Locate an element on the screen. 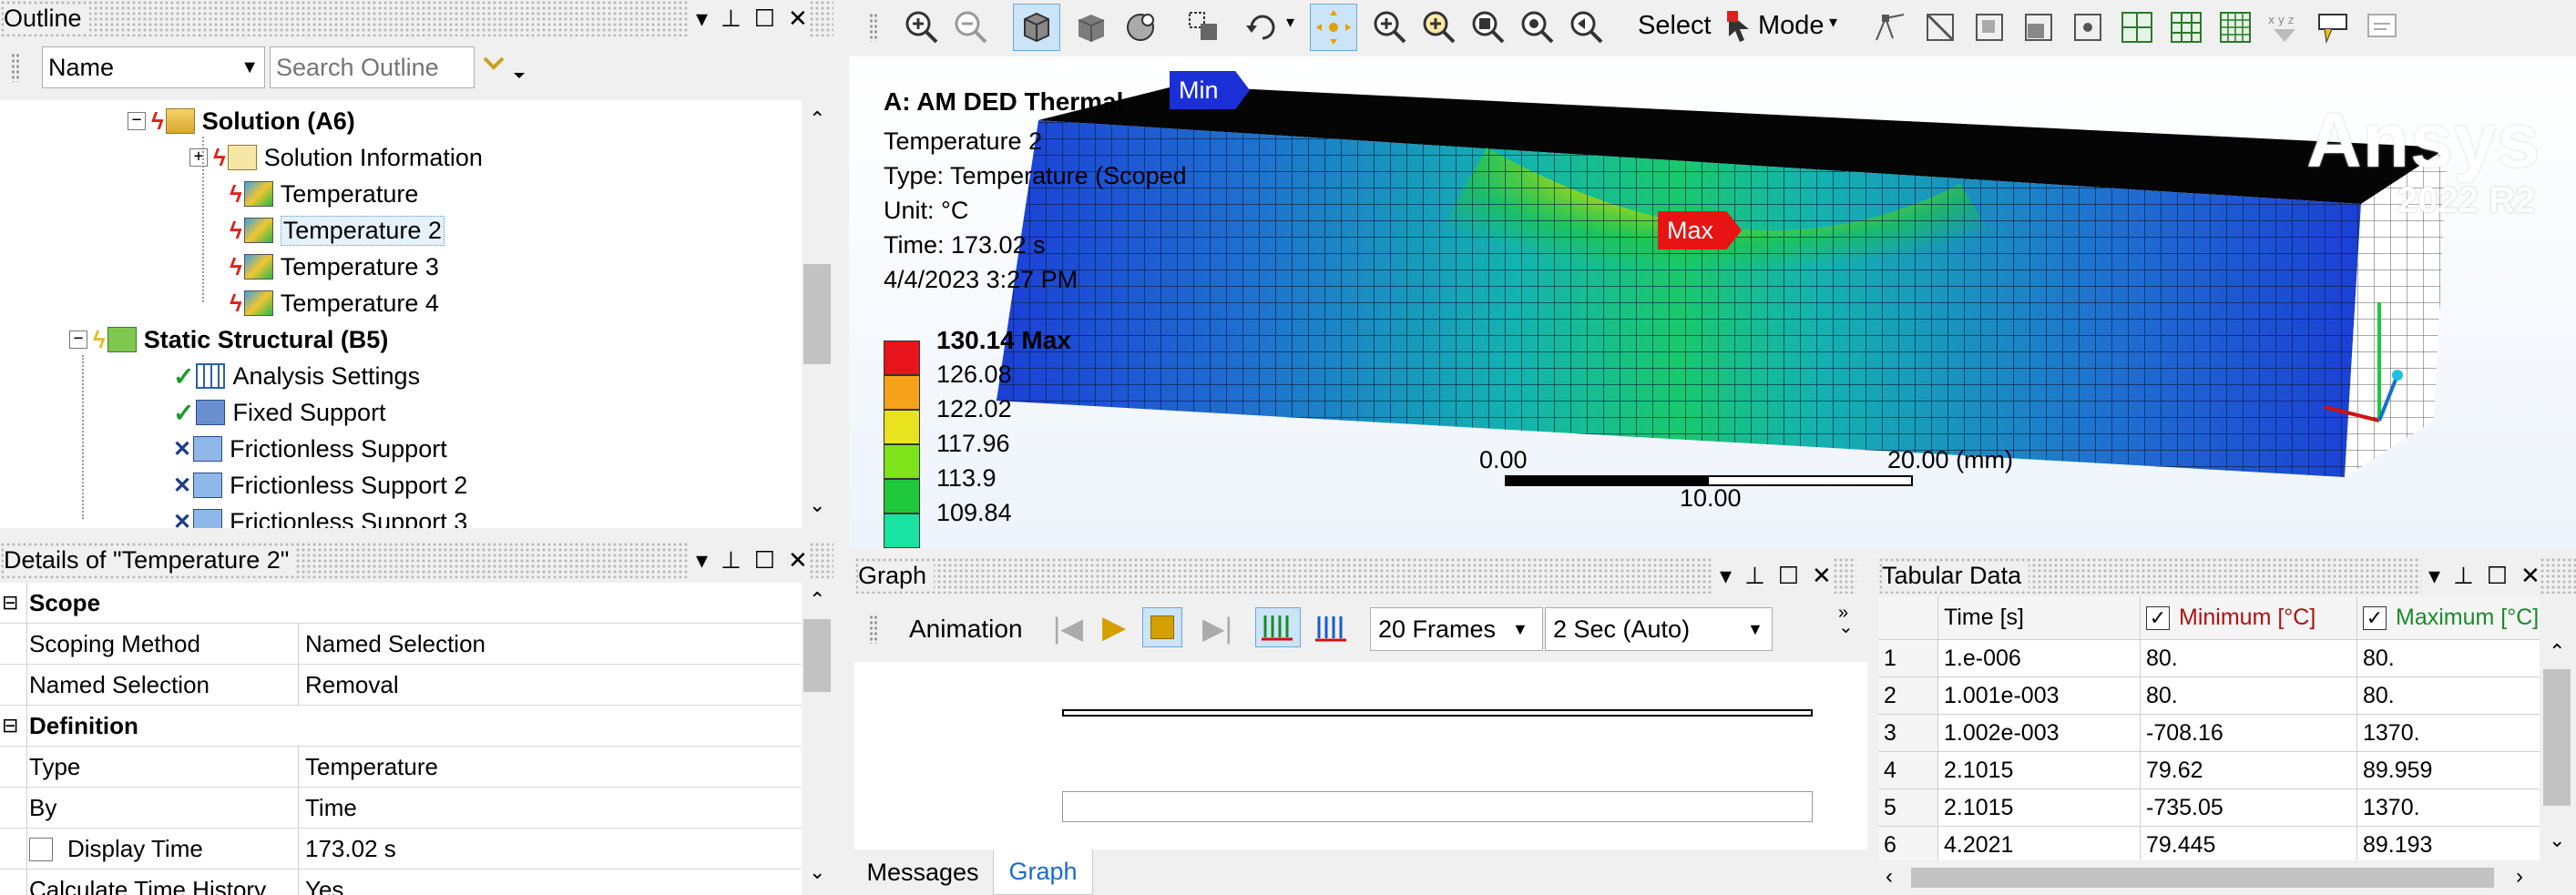 The width and height of the screenshot is (2576, 895). table-cell: 89.193 is located at coordinates (2453, 843).